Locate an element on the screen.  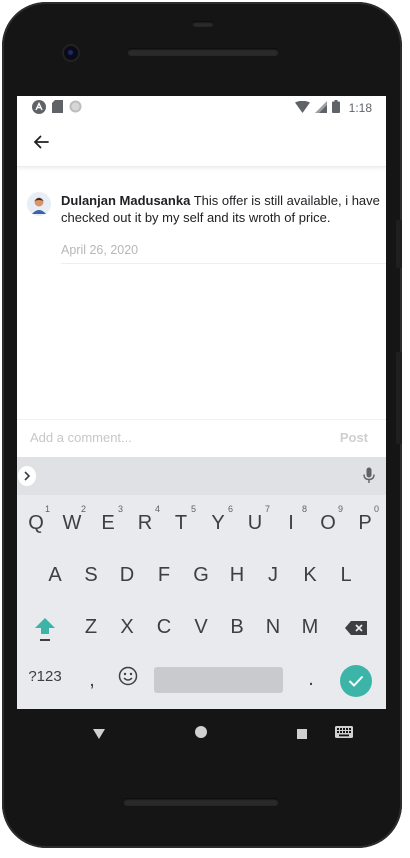
key-hint-7: 7 is located at coordinates (268, 509).